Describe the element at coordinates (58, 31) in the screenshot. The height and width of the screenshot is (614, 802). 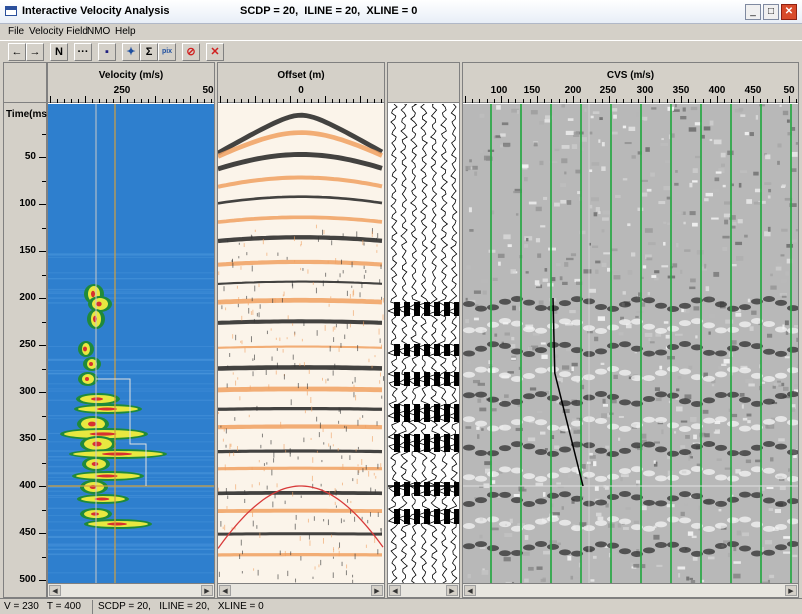
I see `menu-velocity-field: Velocity Field` at that location.